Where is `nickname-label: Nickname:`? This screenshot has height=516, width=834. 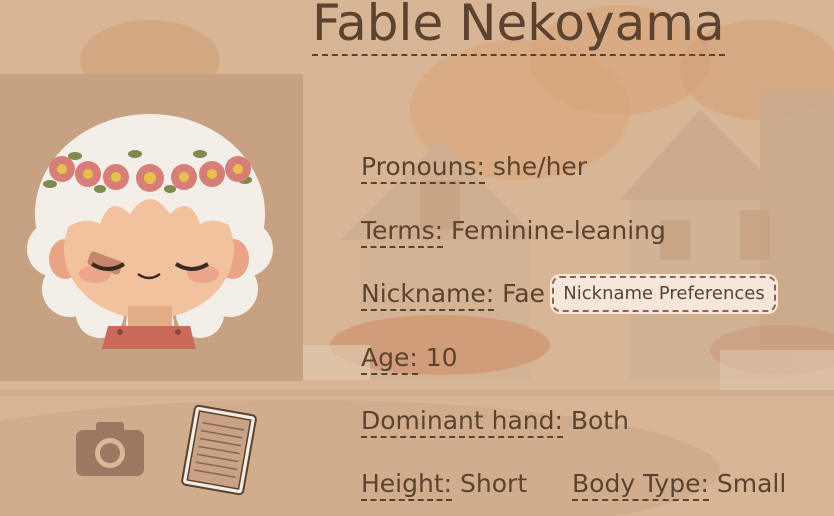
nickname-label: Nickname: is located at coordinates (428, 295).